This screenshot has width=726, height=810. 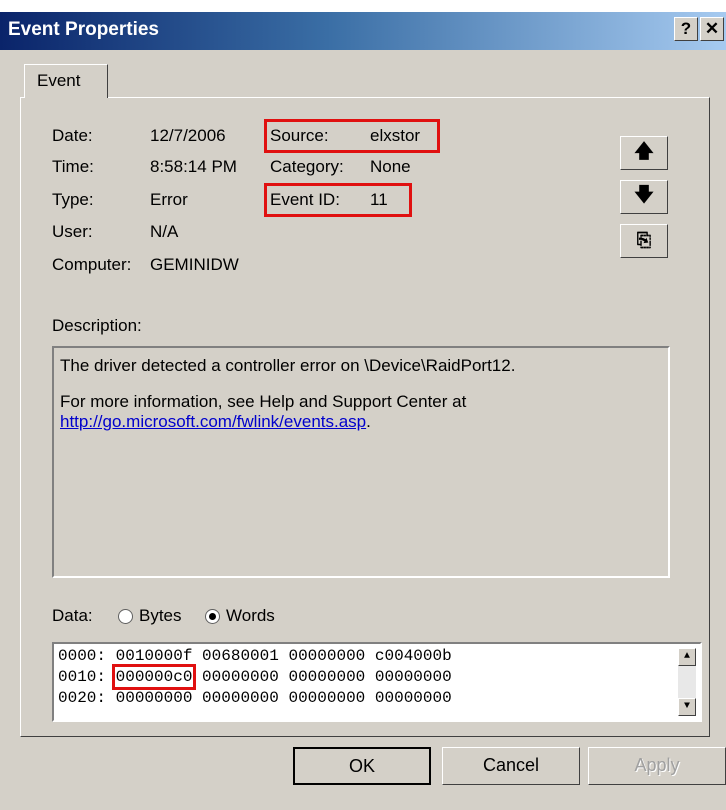 I want to click on type-value: Error, so click(x=169, y=199).